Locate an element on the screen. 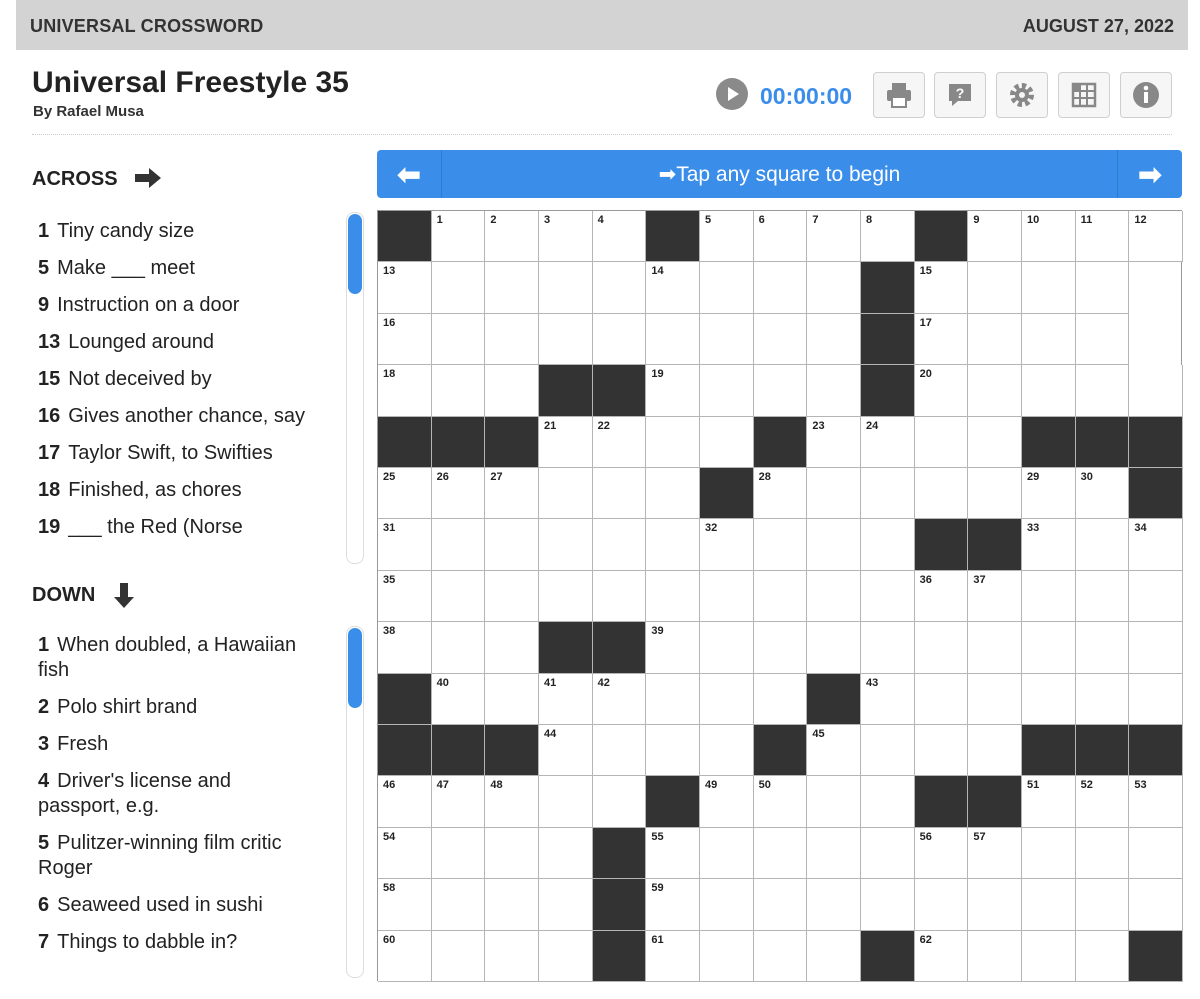  across-clue-13: 13 Lounged around is located at coordinates (178, 342).